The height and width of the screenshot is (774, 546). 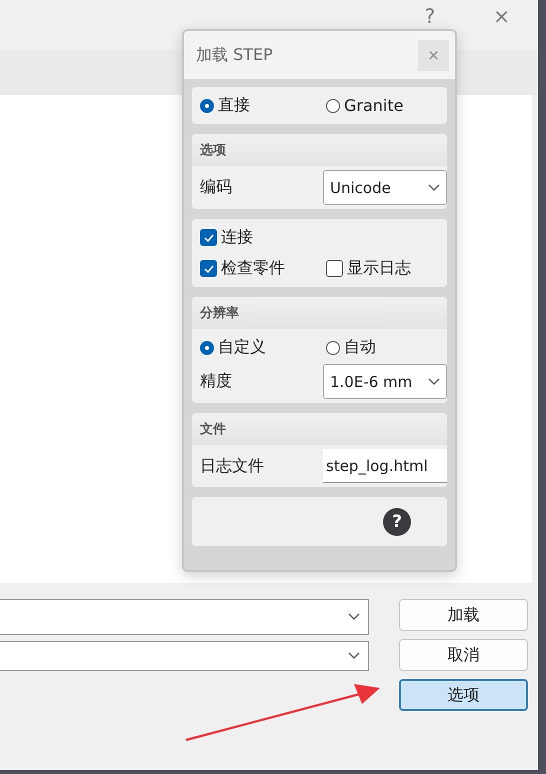 I want to click on checkbox-option: 检查零件, so click(x=263, y=268).